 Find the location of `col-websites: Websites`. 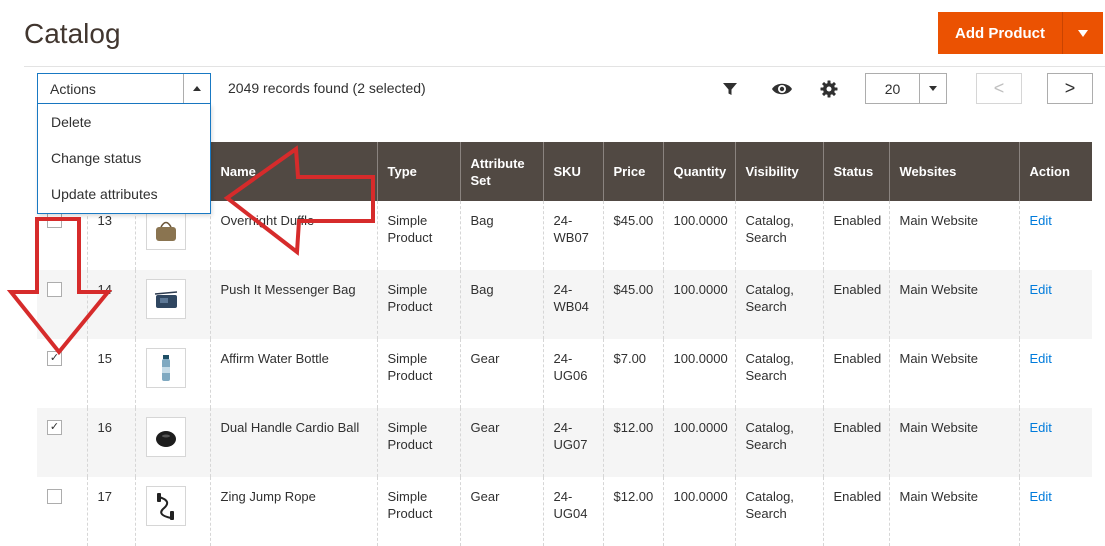

col-websites: Websites is located at coordinates (953, 171).